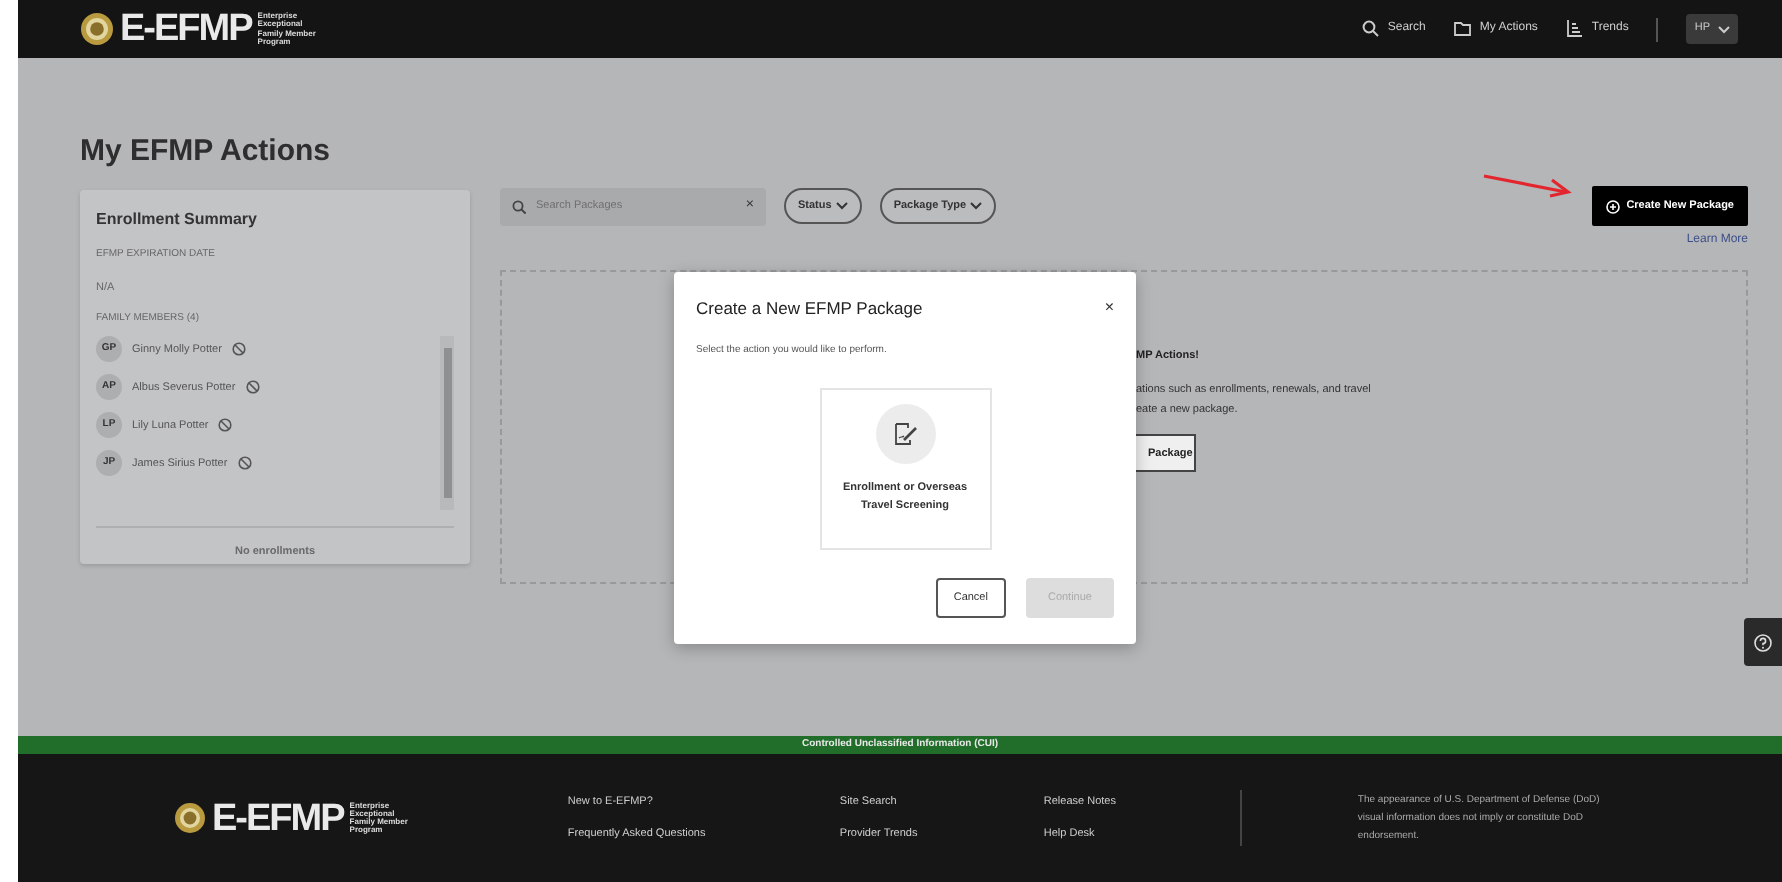  I want to click on help-button, so click(1763, 642).